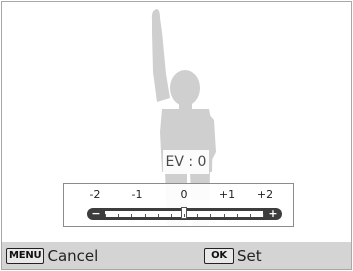 This screenshot has height=271, width=353. I want to click on set-button: OK Set, so click(233, 255).